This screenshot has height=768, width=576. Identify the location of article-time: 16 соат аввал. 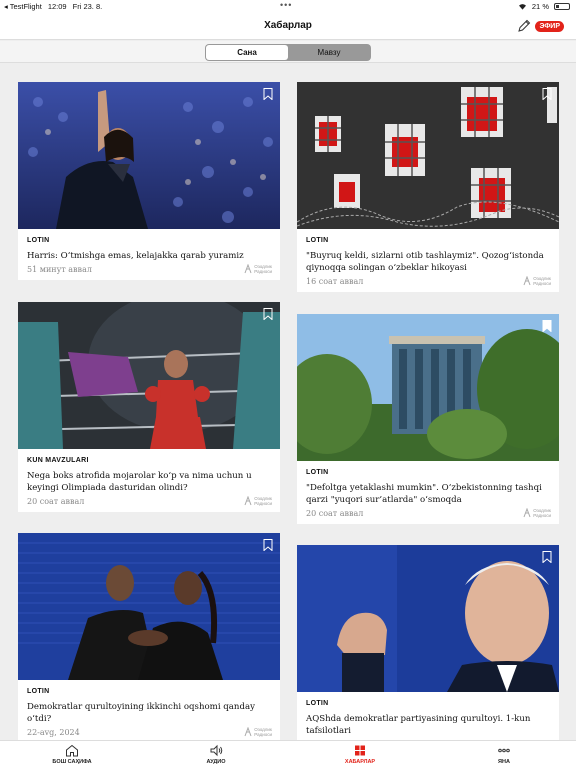
(335, 281).